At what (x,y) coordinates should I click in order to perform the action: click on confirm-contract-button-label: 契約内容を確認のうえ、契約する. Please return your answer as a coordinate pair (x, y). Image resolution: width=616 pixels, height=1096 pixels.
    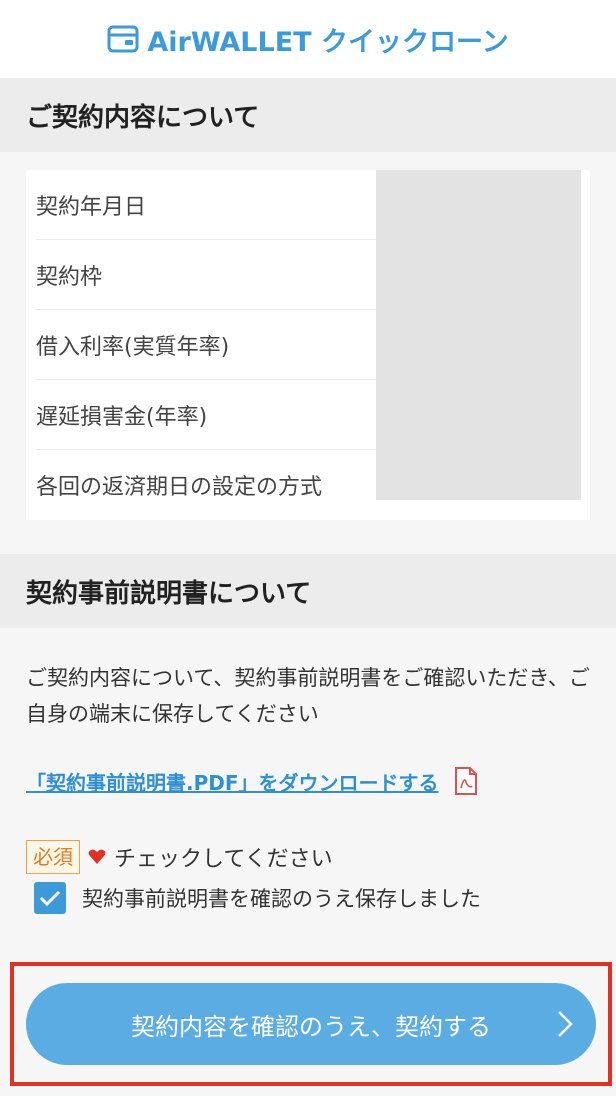
    Looking at the image, I should click on (311, 1027).